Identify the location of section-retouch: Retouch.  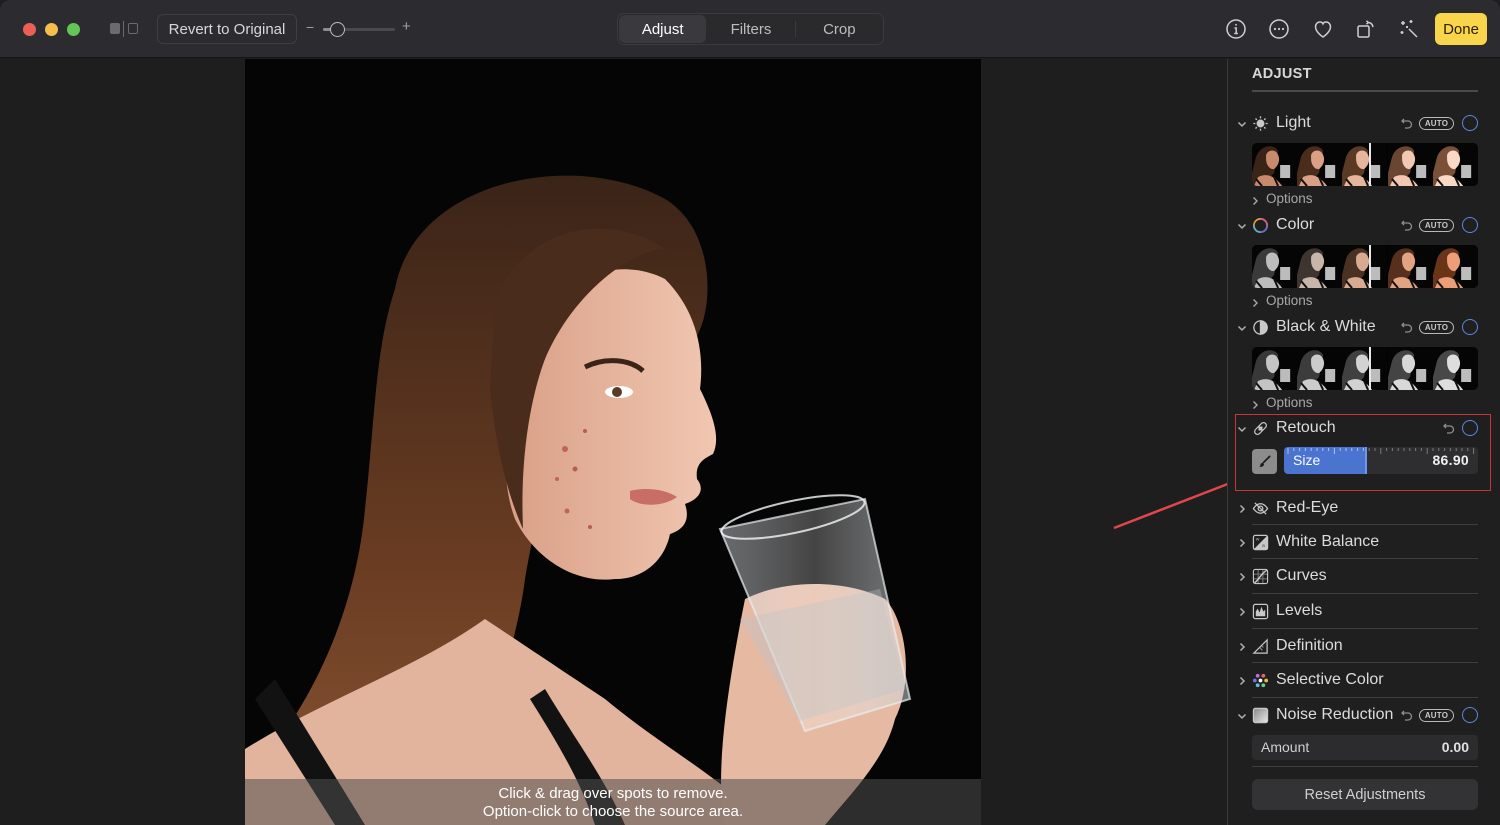
(1364, 428).